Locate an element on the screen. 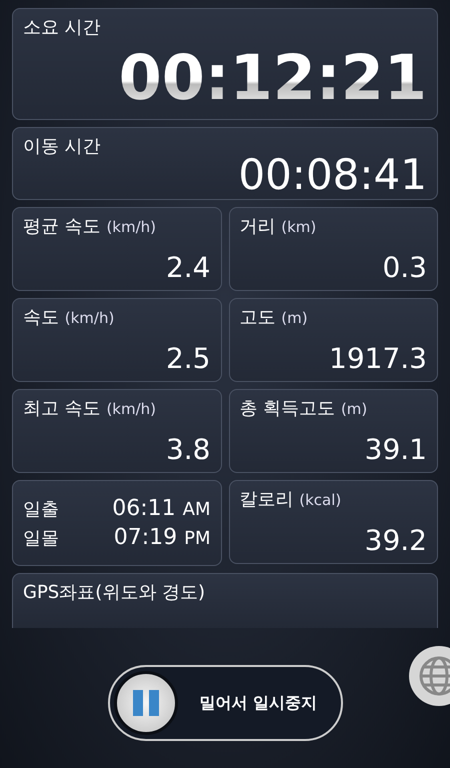 This screenshot has height=768, width=450. sun-label: 일몰 is located at coordinates (41, 538).